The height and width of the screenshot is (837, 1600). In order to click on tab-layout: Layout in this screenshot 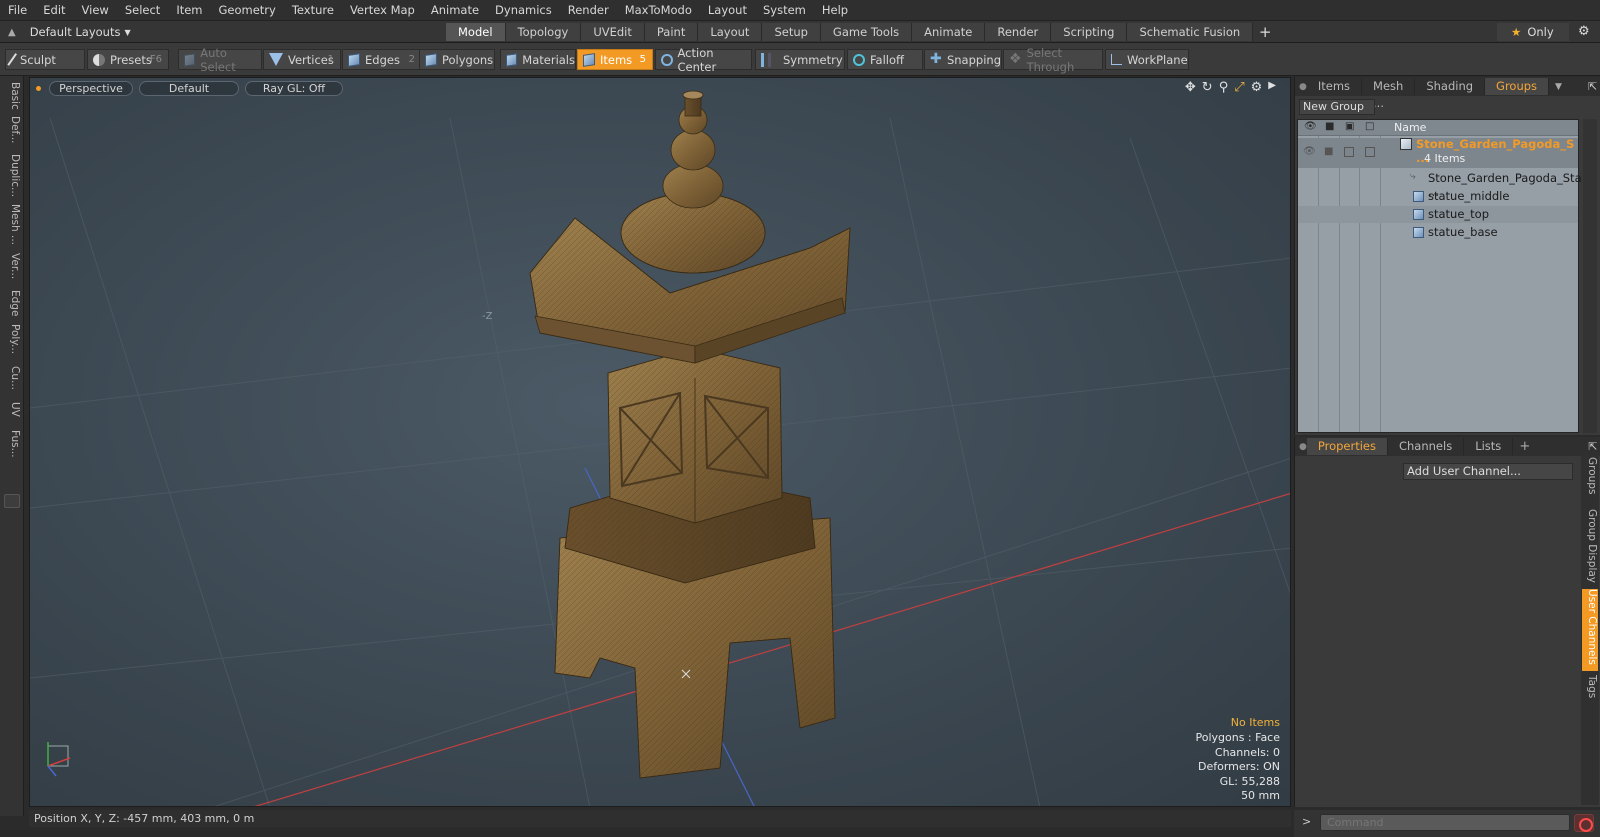, I will do `click(730, 32)`.